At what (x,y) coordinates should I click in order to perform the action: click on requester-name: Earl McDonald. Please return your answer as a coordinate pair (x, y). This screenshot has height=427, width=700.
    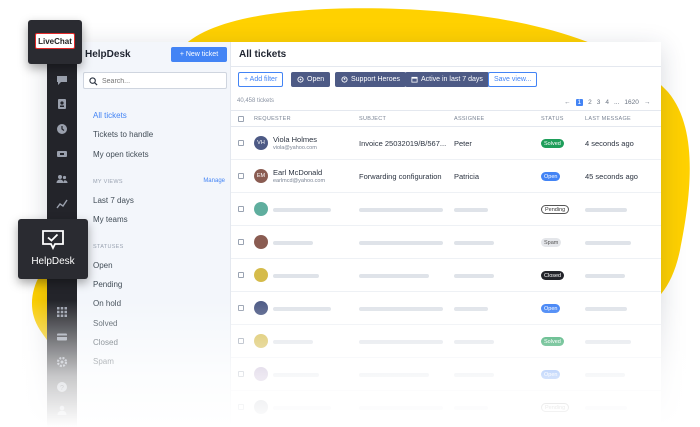
    Looking at the image, I should click on (298, 172).